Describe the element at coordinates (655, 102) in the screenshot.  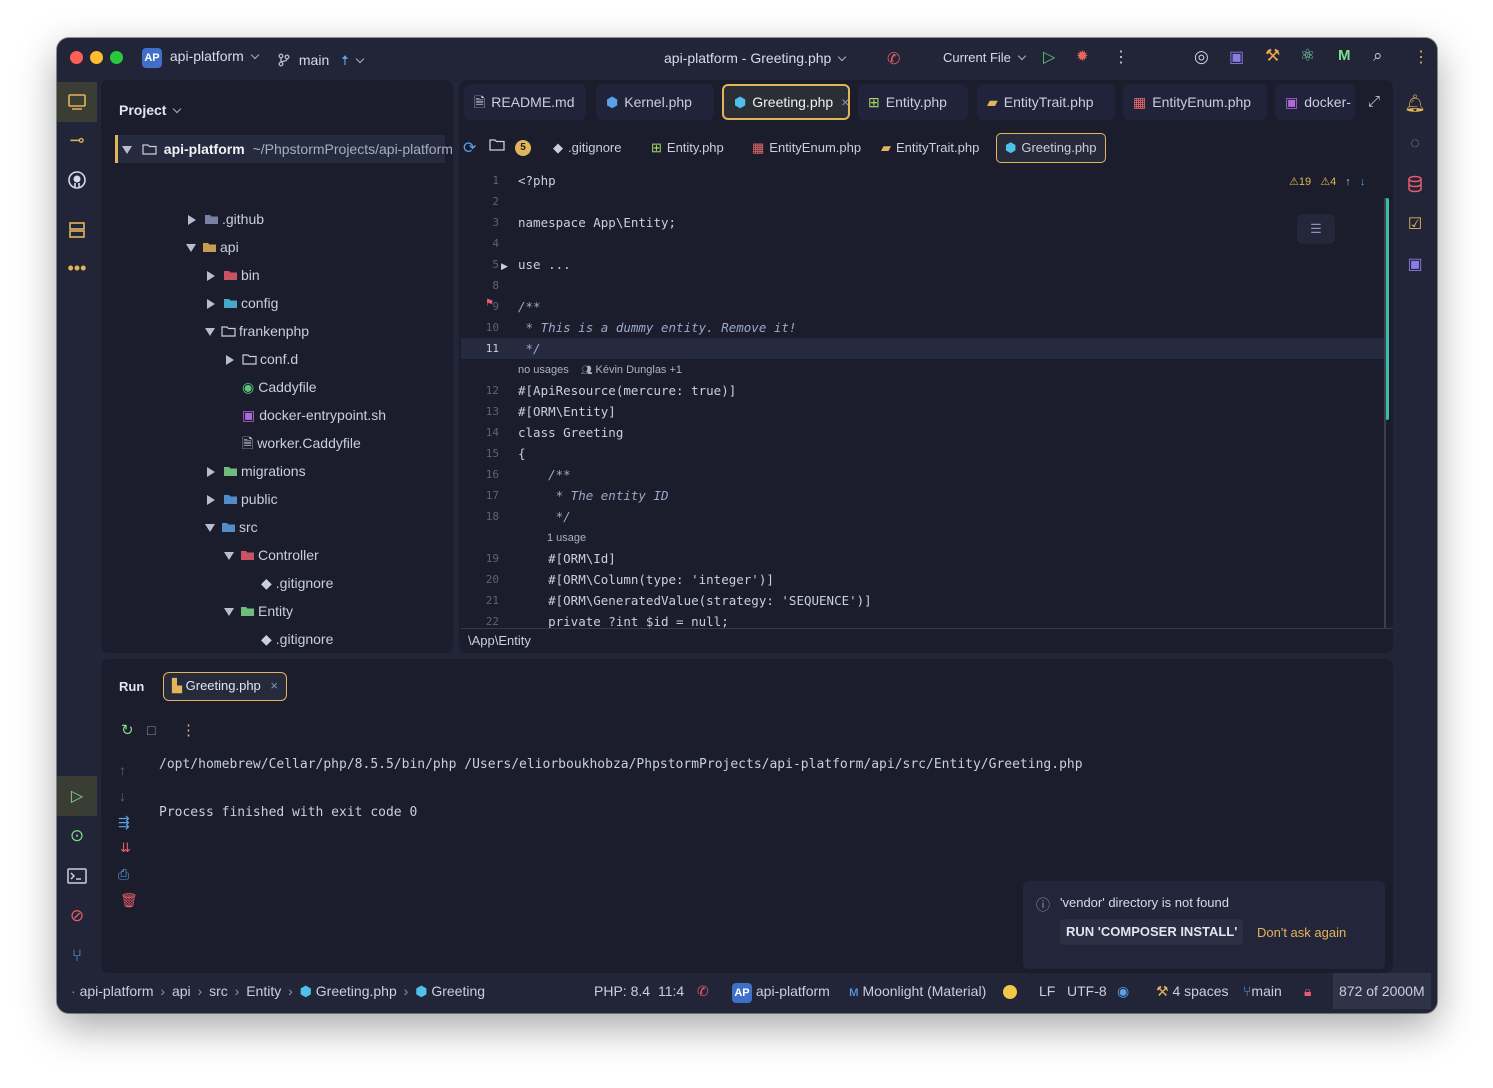
I see `editor-tab: ⬢ Kernel.php` at that location.